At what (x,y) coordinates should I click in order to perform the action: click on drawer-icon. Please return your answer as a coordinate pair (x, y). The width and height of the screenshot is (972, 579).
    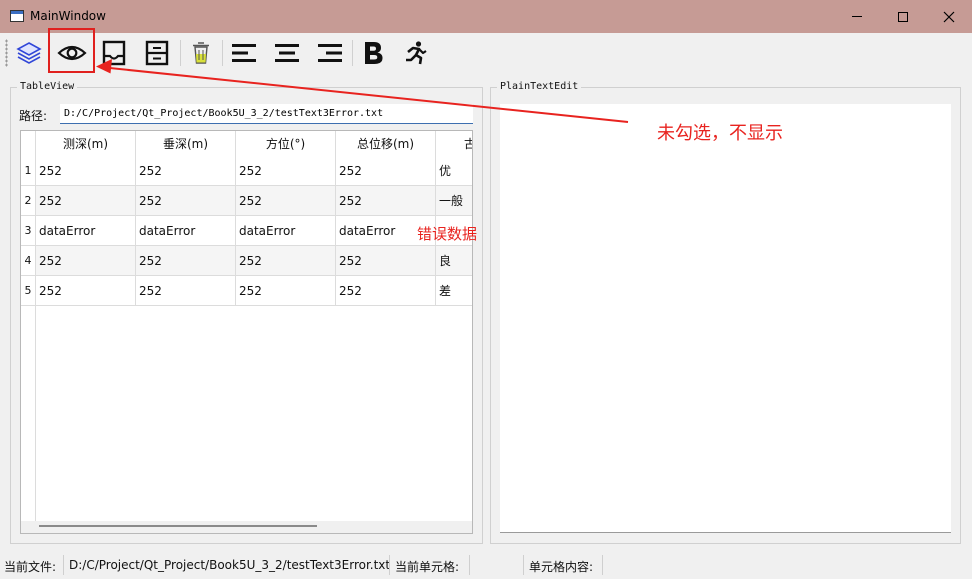
    Looking at the image, I should click on (157, 53).